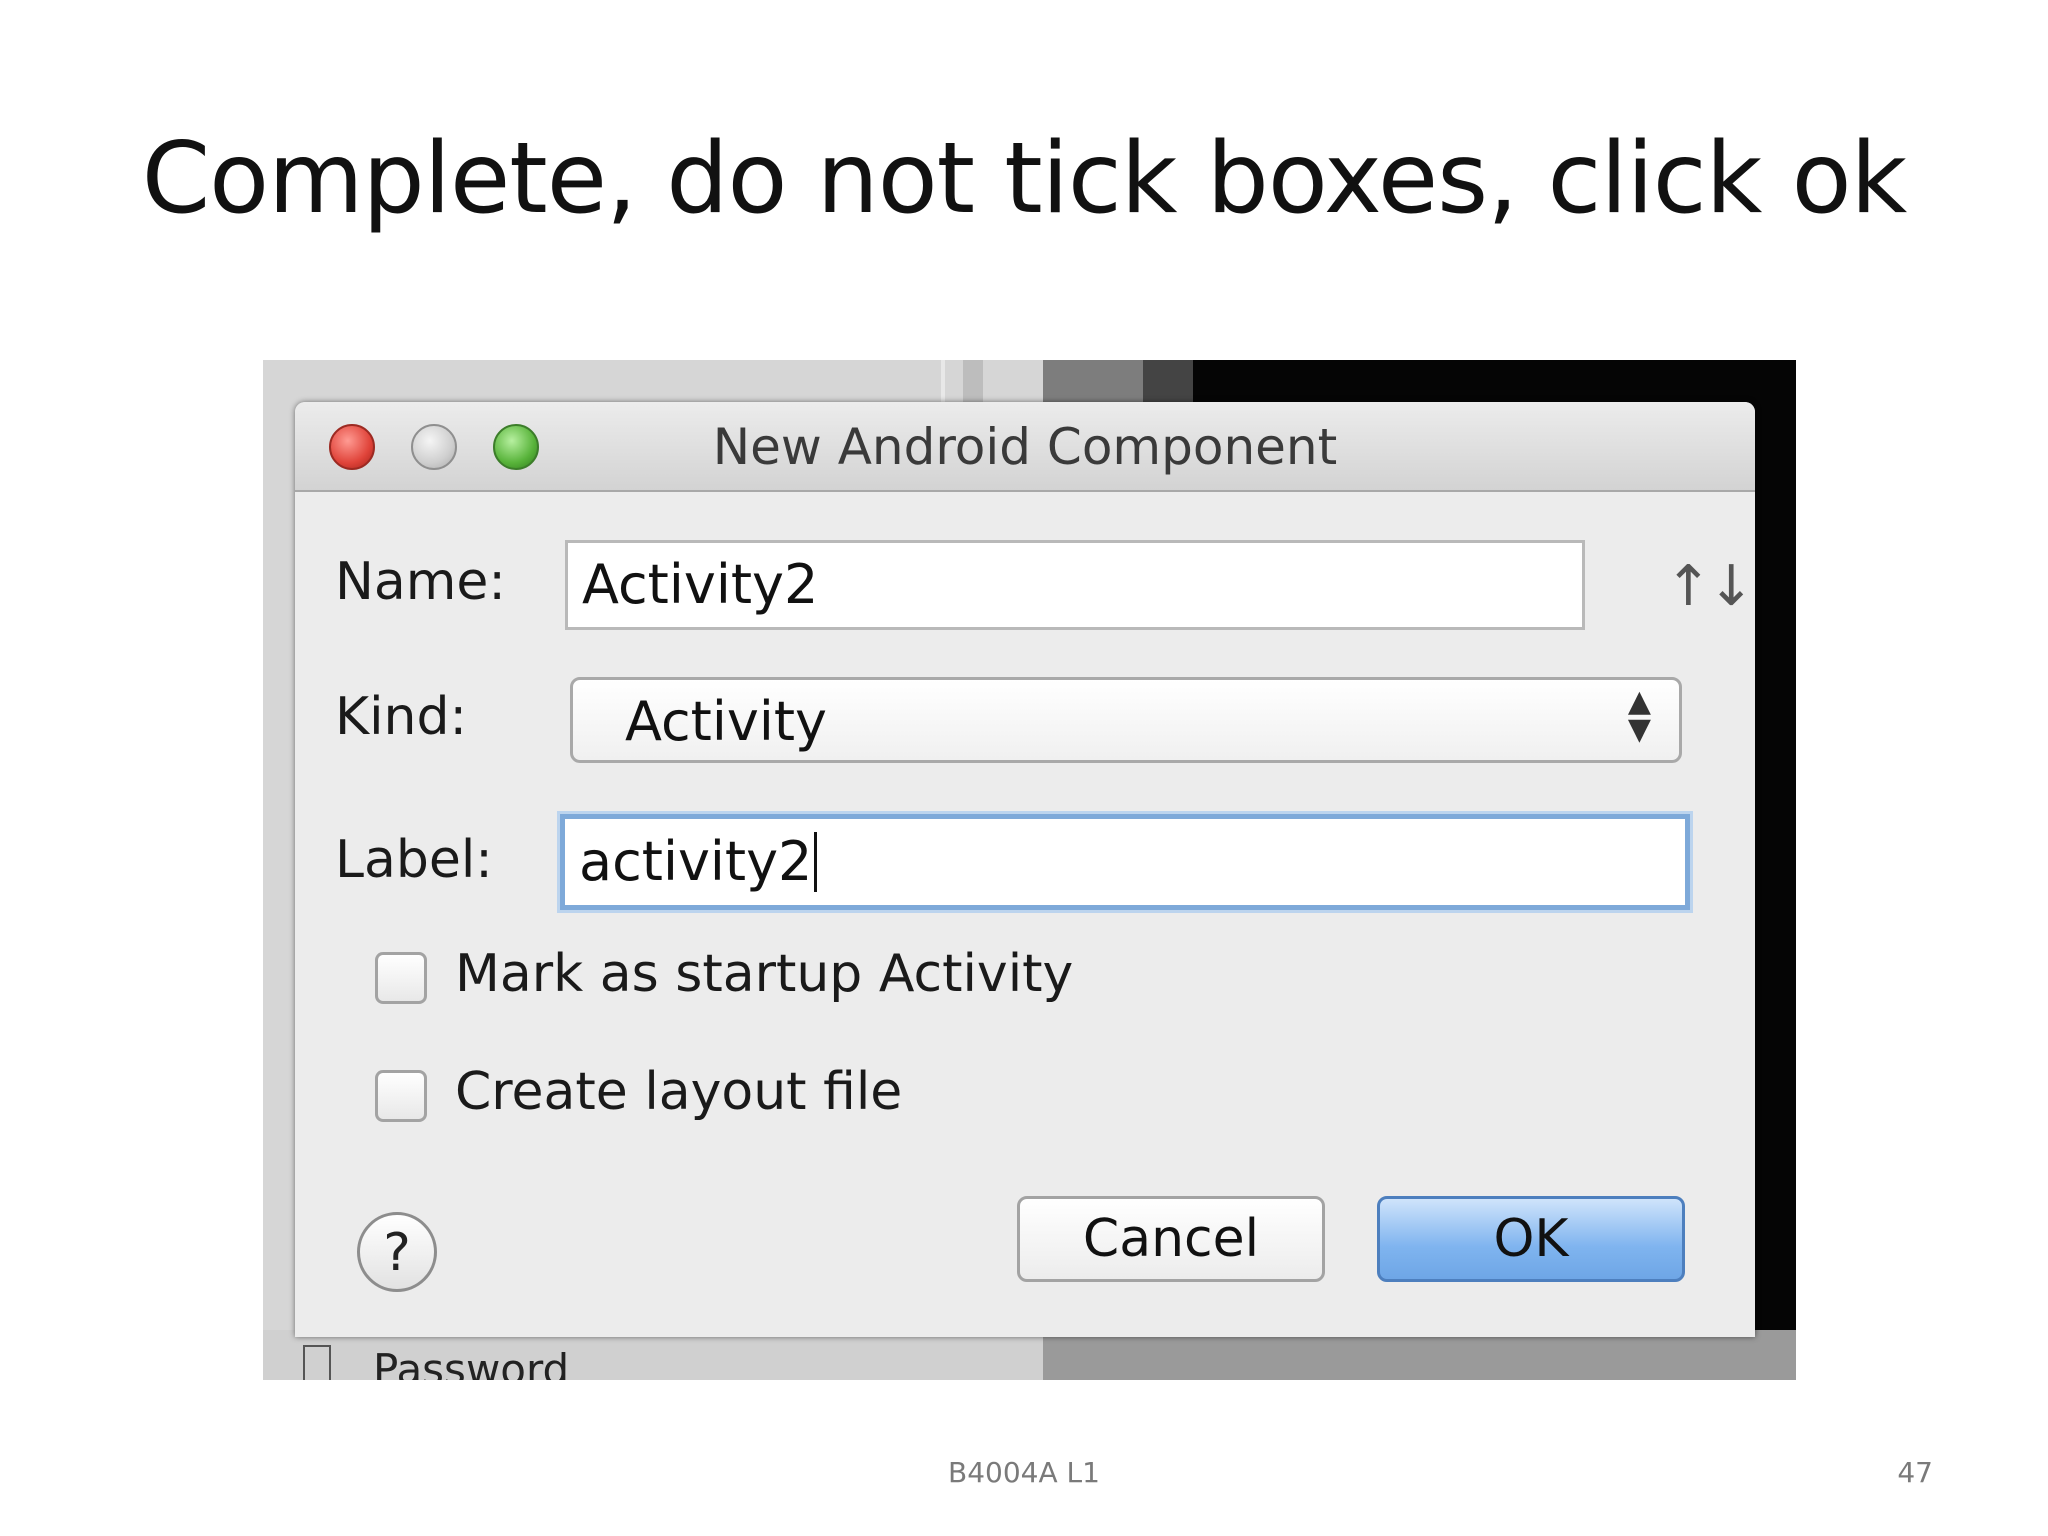 The height and width of the screenshot is (1536, 2048). Describe the element at coordinates (401, 978) in the screenshot. I see `startup-activity-checkbox` at that location.